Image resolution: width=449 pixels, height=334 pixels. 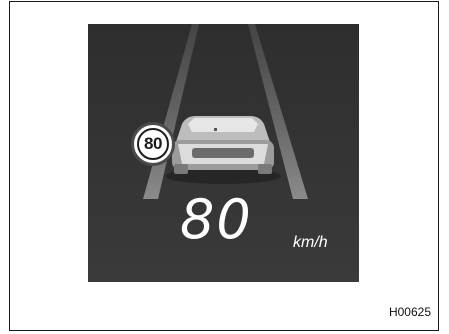 I want to click on speed-limit-value: 80, so click(x=153, y=143).